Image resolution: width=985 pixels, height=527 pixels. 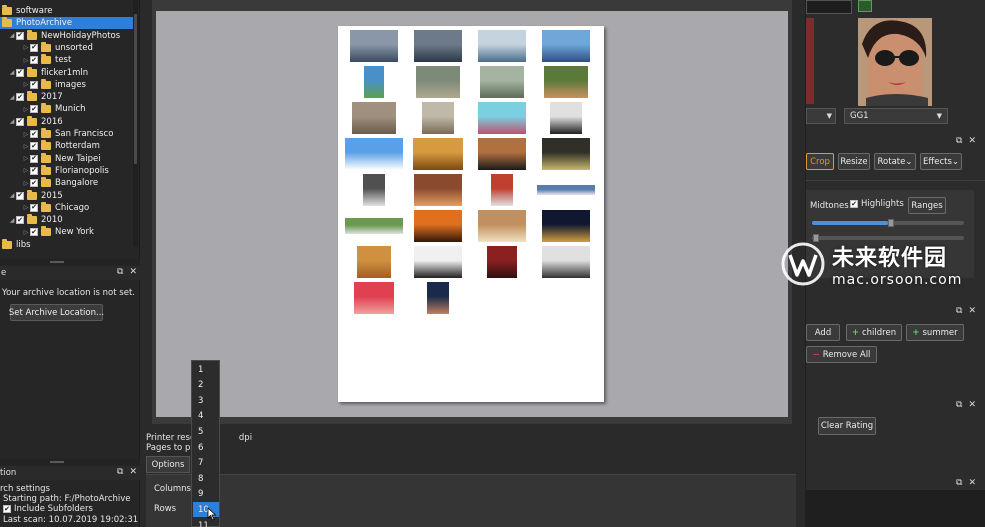 I want to click on tree-item: libs, so click(x=67, y=244).